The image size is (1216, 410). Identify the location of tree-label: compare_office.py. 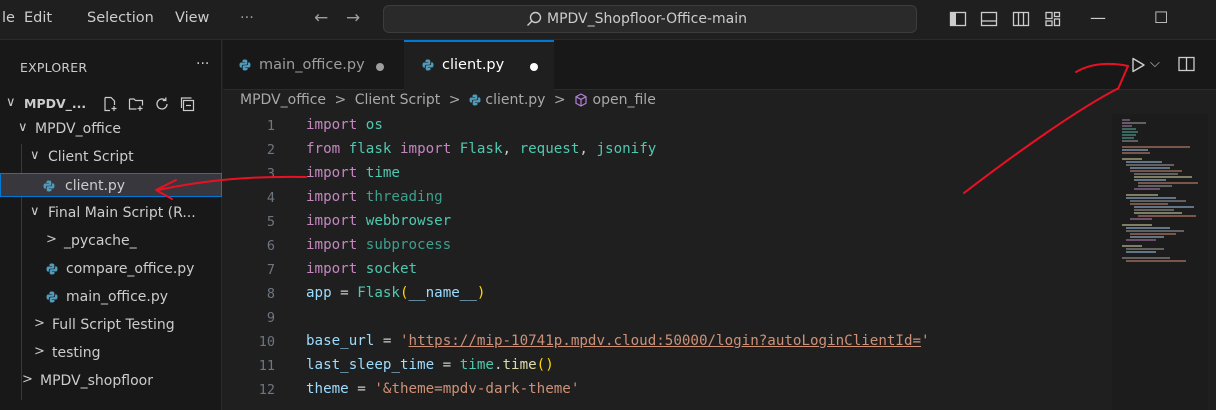
(130, 269).